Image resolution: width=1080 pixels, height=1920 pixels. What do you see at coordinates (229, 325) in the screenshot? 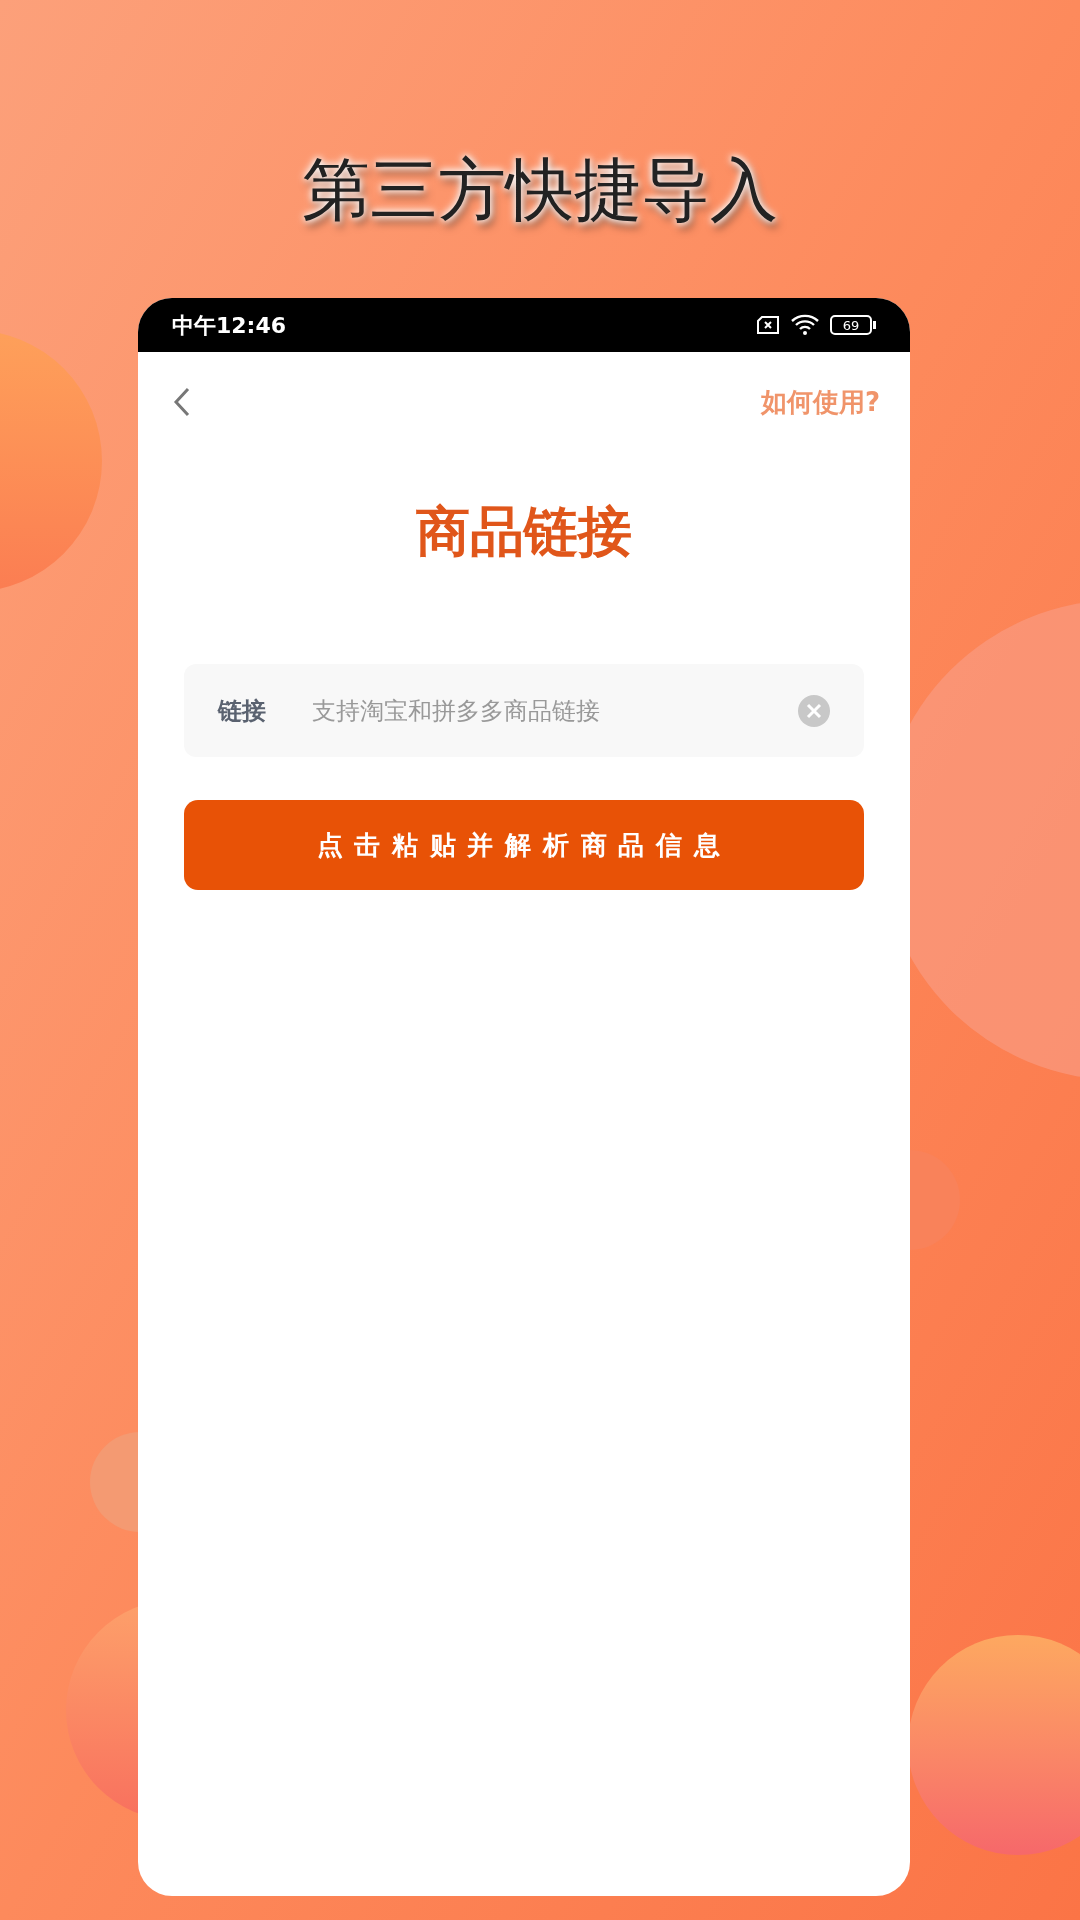
I see `status-time: 中午12:46` at bounding box center [229, 325].